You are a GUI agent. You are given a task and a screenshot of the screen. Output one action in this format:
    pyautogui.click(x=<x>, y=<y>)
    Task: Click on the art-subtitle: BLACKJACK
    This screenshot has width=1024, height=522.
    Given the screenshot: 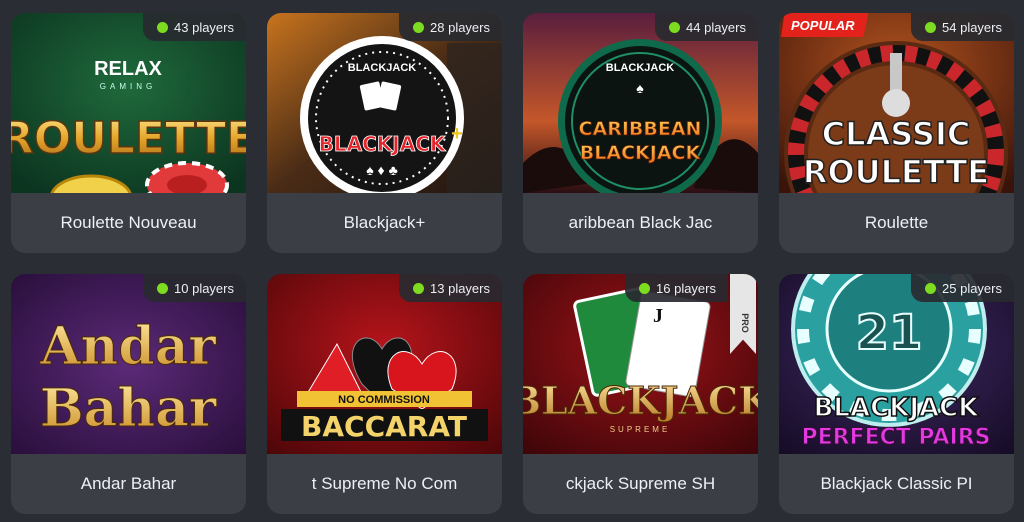 What is the action you would take?
    pyautogui.click(x=641, y=153)
    